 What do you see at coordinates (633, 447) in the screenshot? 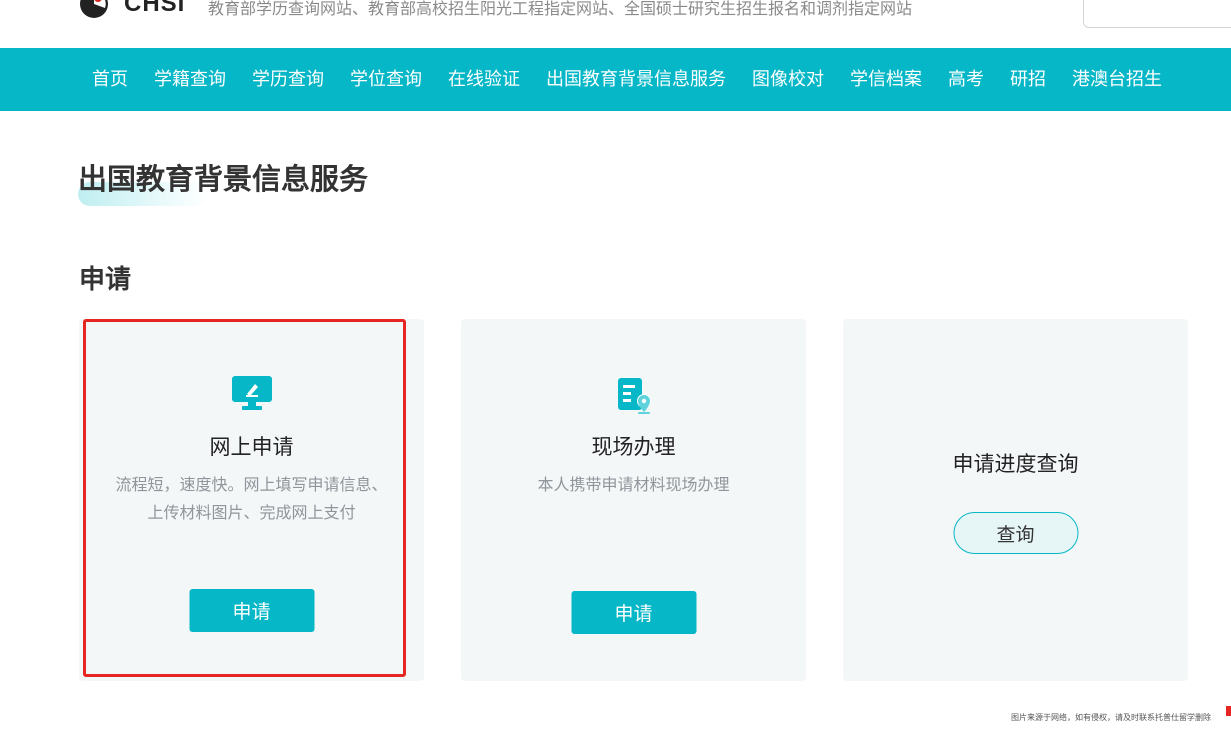
I see `card-title: 现场办理` at bounding box center [633, 447].